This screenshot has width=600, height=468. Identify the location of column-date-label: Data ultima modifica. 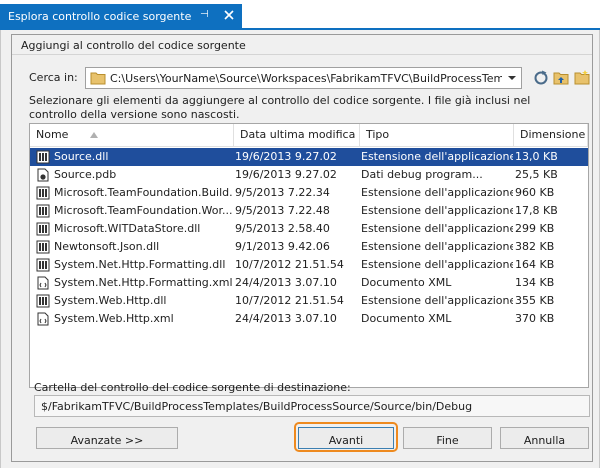
(298, 134).